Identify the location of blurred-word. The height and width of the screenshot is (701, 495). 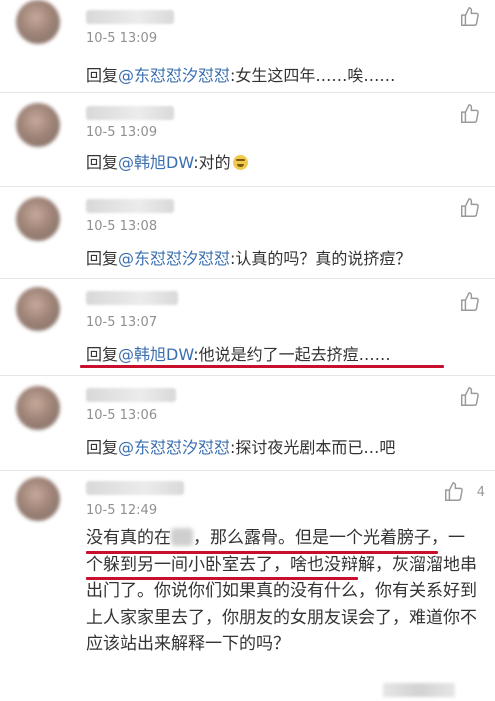
(182, 537).